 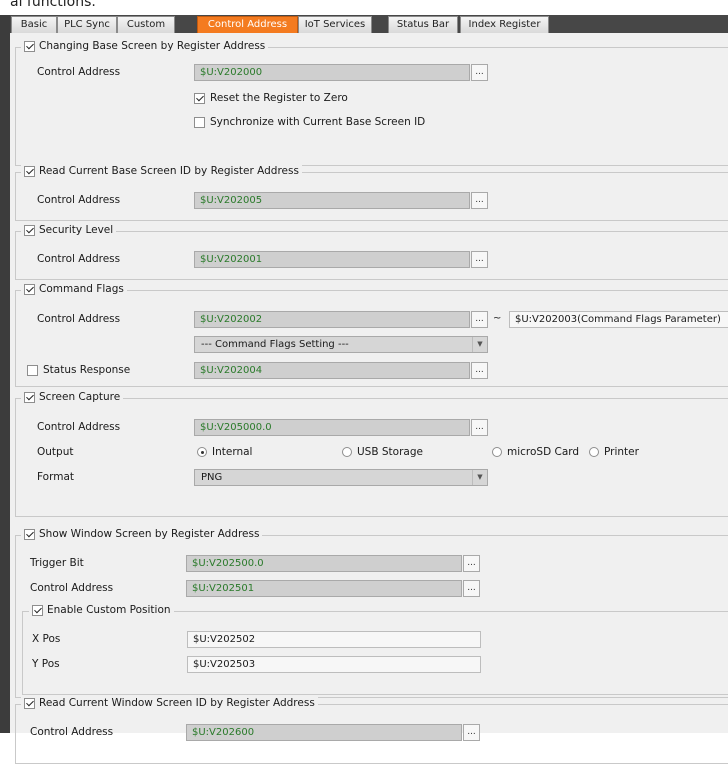 I want to click on sync-base-screen-checkbox, so click(x=199, y=122).